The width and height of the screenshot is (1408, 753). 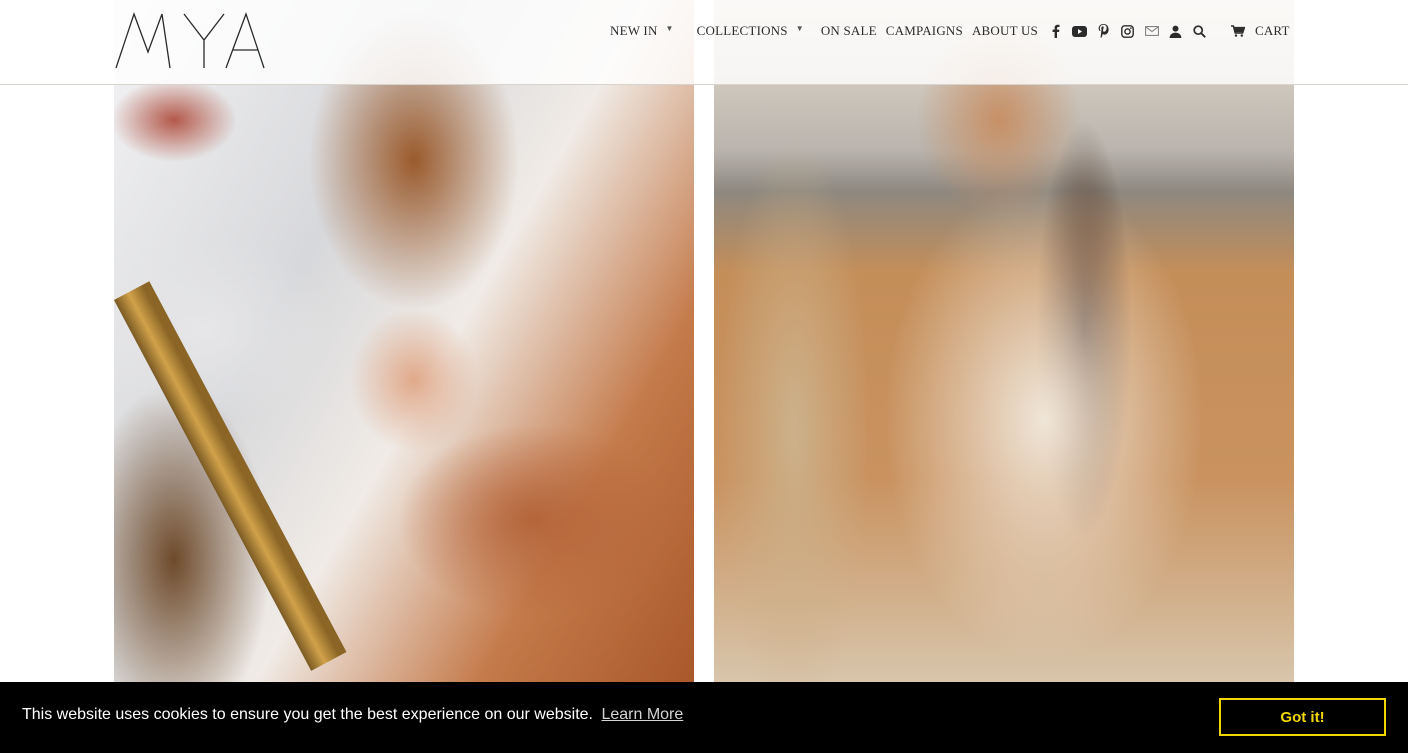 I want to click on nav-item-collections: COLLECTIONS ▼, so click(x=750, y=31).